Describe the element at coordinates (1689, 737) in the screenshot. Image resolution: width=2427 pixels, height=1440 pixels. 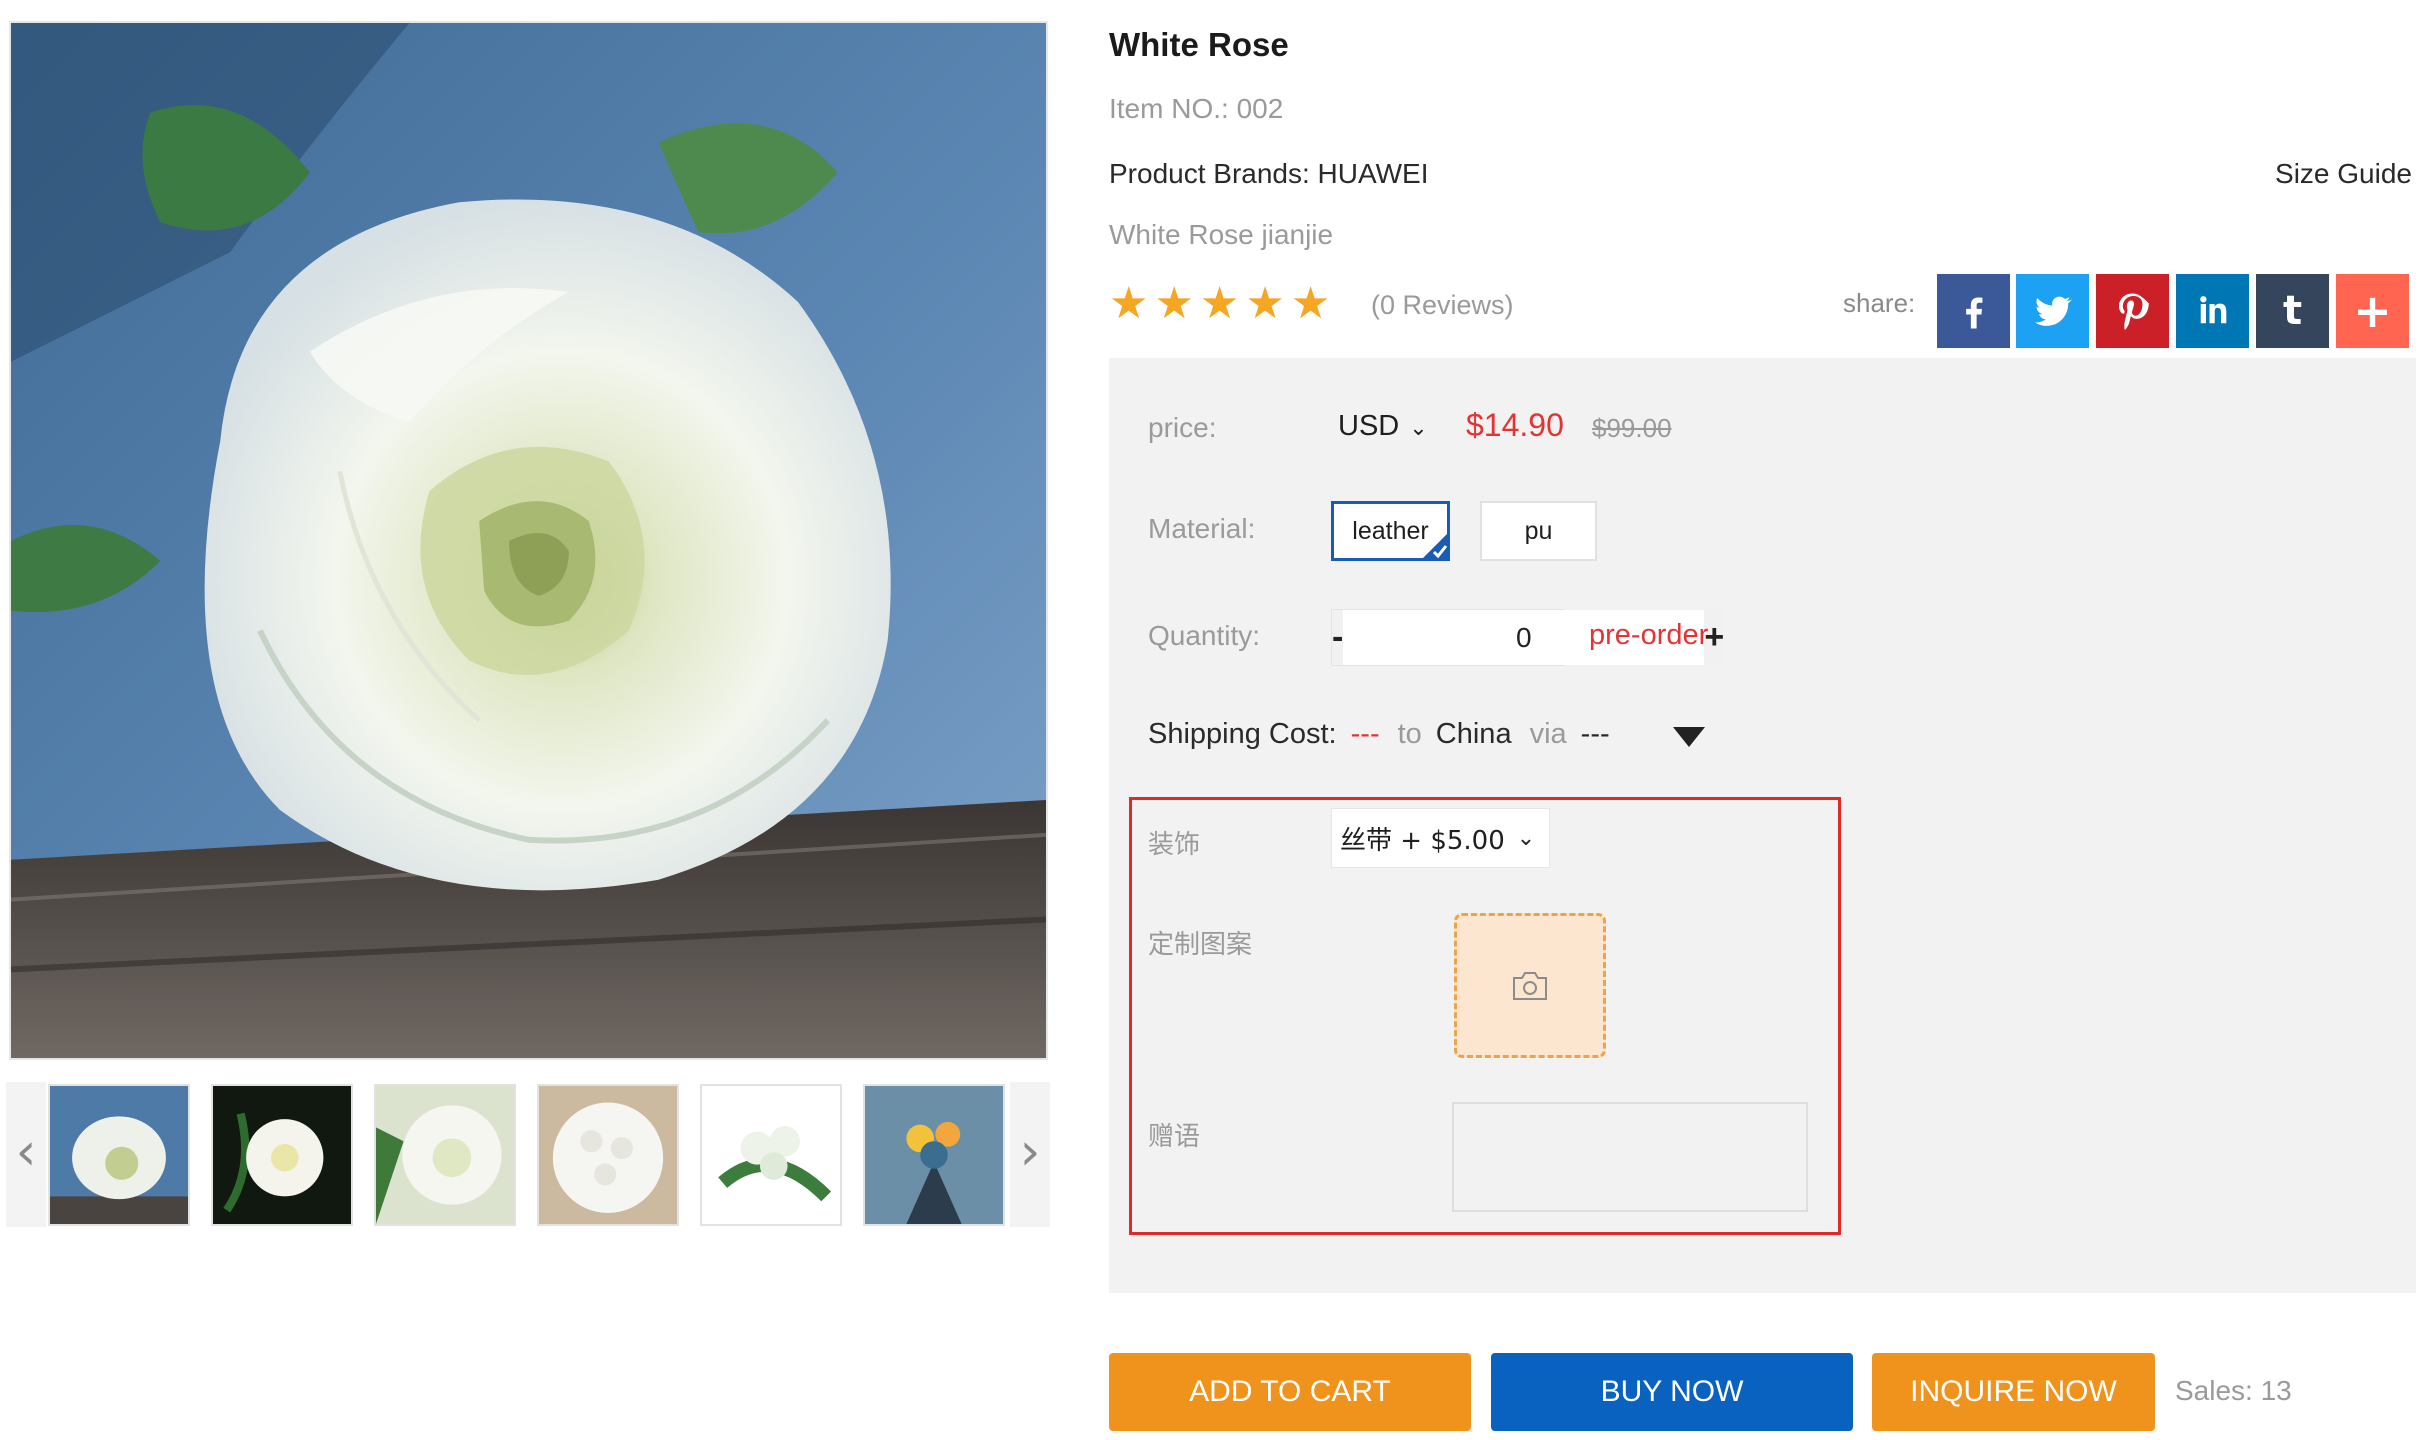
I see `shipping-dropdown-caret-icon` at that location.